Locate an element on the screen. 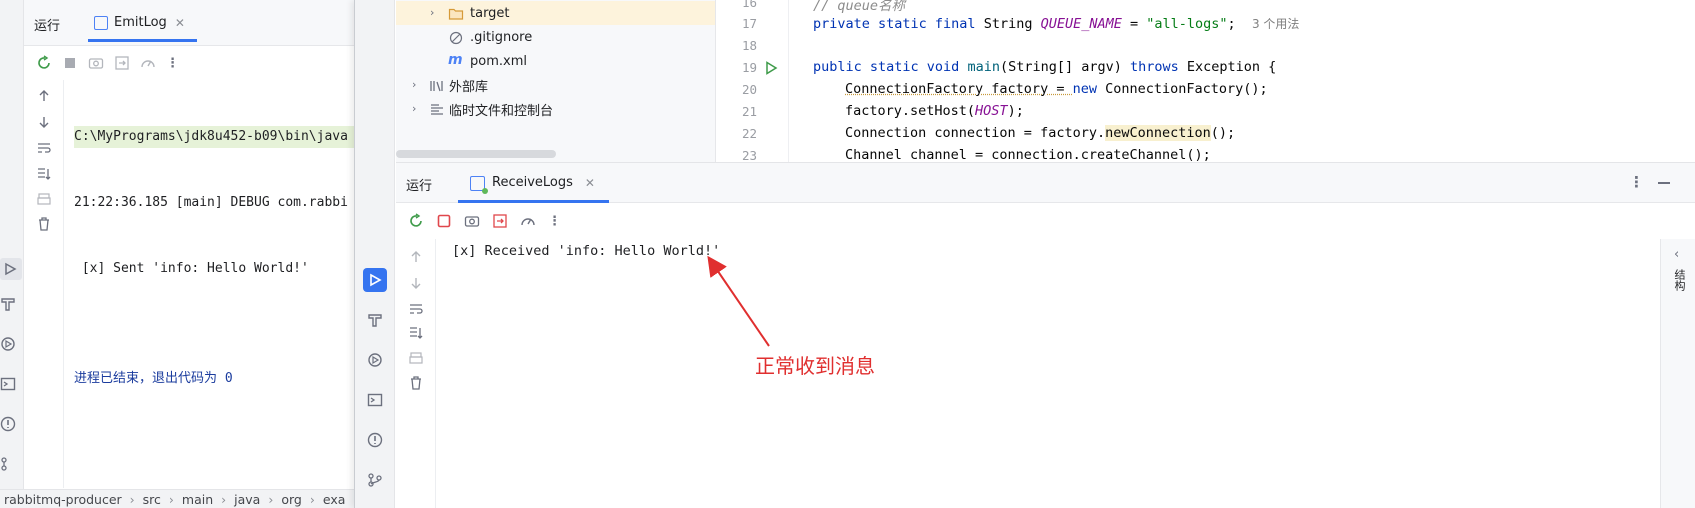 Image resolution: width=1695 pixels, height=508 pixels. problems-icon is located at coordinates (8, 424).